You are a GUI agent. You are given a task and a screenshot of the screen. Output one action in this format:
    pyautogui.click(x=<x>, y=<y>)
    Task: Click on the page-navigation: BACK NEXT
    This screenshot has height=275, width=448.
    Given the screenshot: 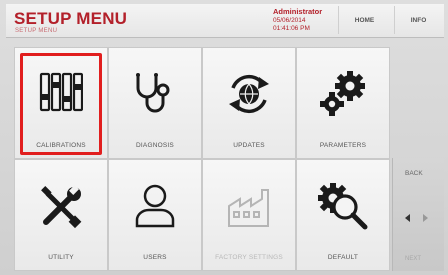 What is the action you would take?
    pyautogui.click(x=418, y=214)
    